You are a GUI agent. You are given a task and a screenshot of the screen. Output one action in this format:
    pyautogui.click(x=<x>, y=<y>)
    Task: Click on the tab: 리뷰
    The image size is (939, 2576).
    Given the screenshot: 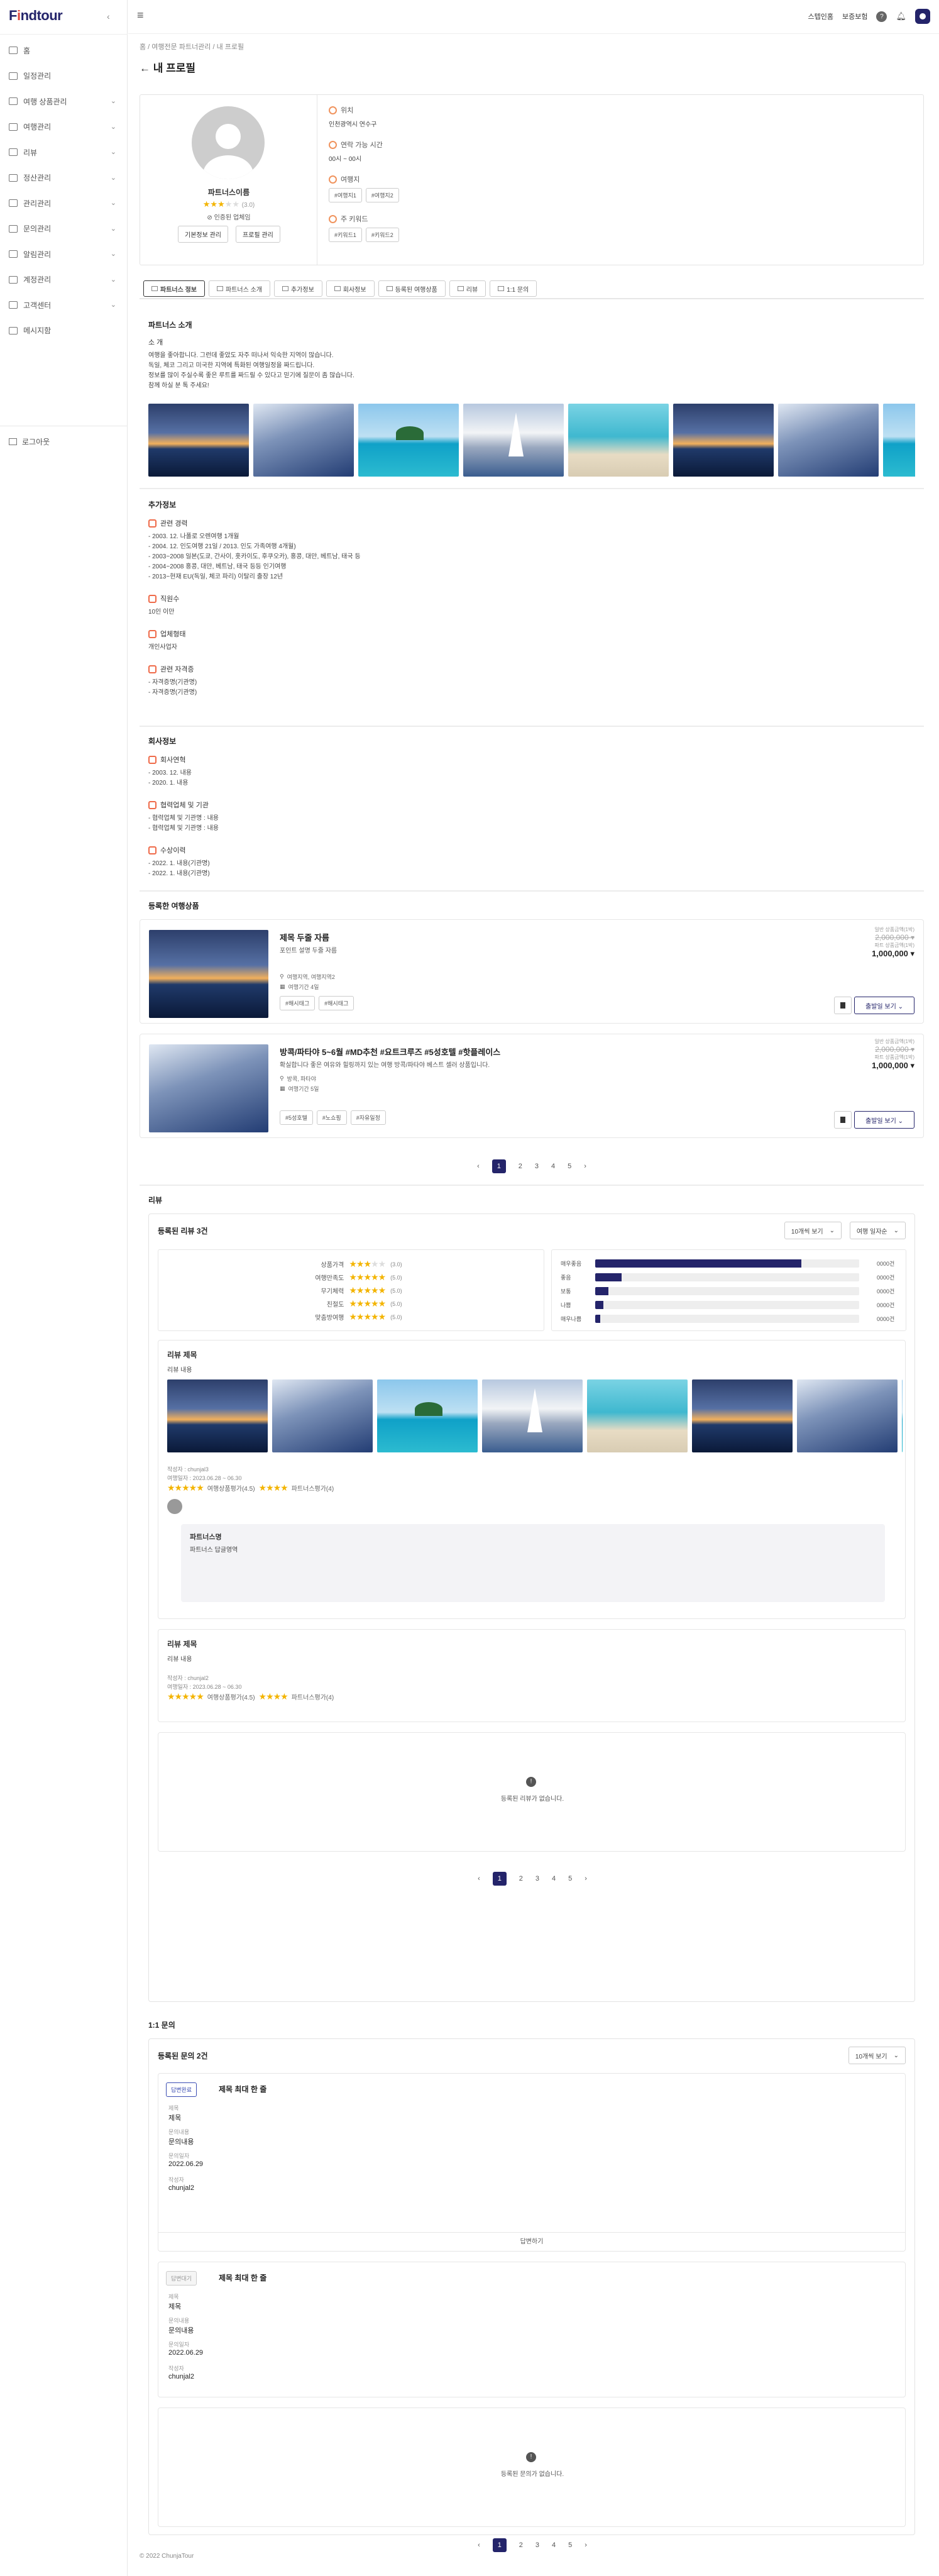 What is the action you would take?
    pyautogui.click(x=467, y=288)
    